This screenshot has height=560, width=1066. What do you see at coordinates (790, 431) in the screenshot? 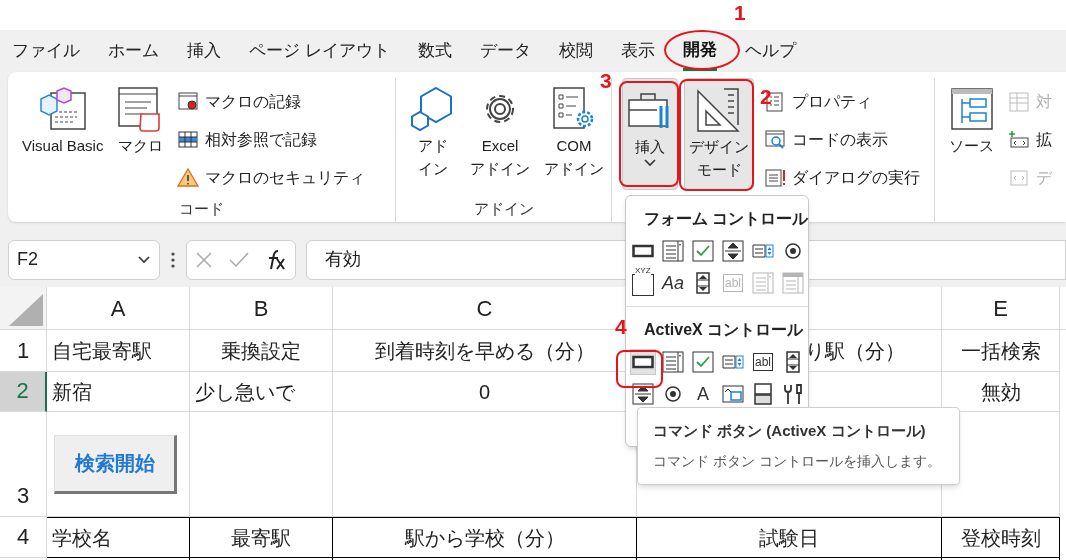
I see `tooltip-title: コマンド ボタン (ActiveX コントロール)` at bounding box center [790, 431].